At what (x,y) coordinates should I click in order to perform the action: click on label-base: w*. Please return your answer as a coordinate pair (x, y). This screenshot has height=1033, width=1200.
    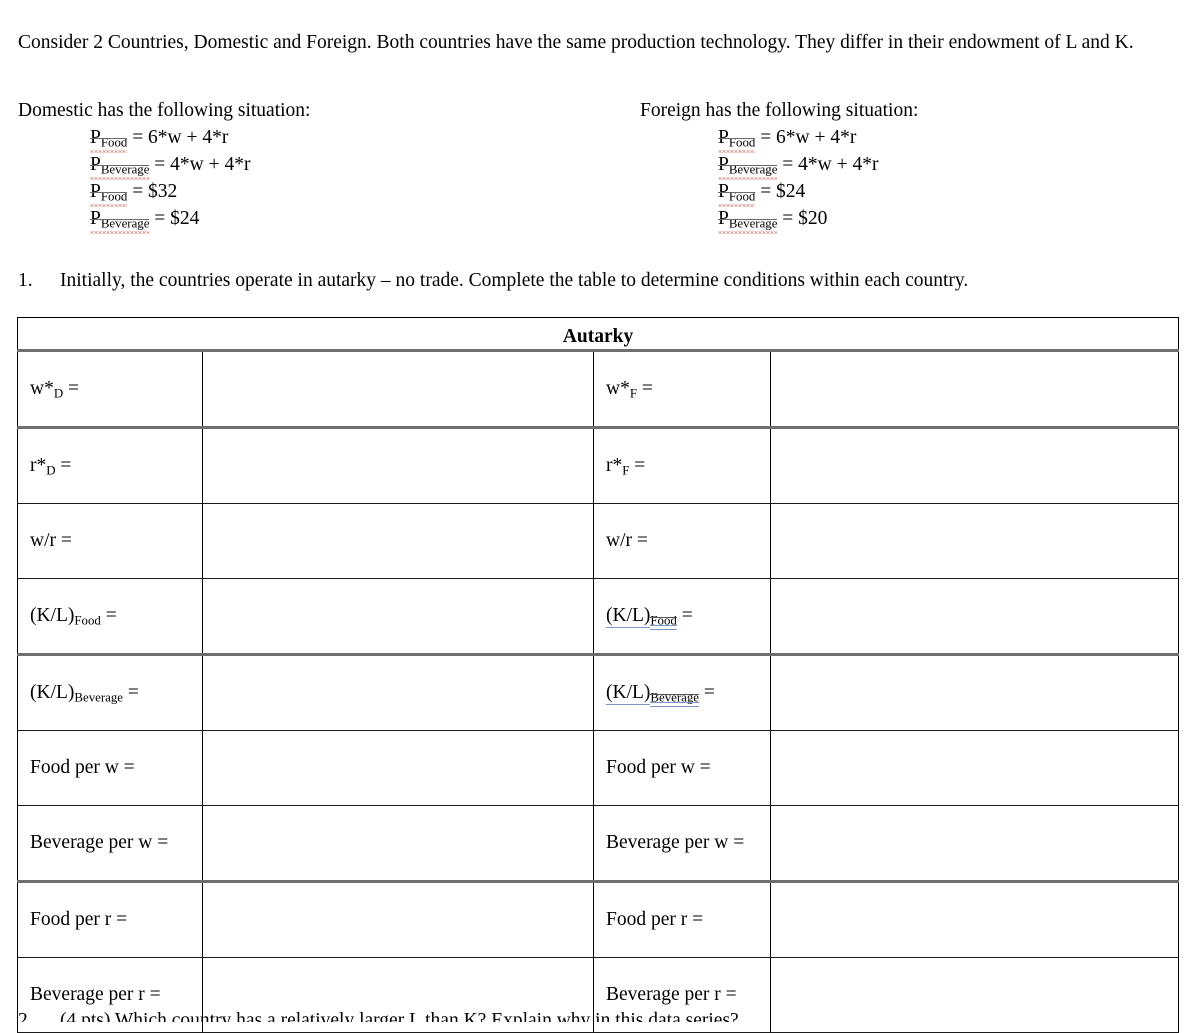
    Looking at the image, I should click on (618, 388).